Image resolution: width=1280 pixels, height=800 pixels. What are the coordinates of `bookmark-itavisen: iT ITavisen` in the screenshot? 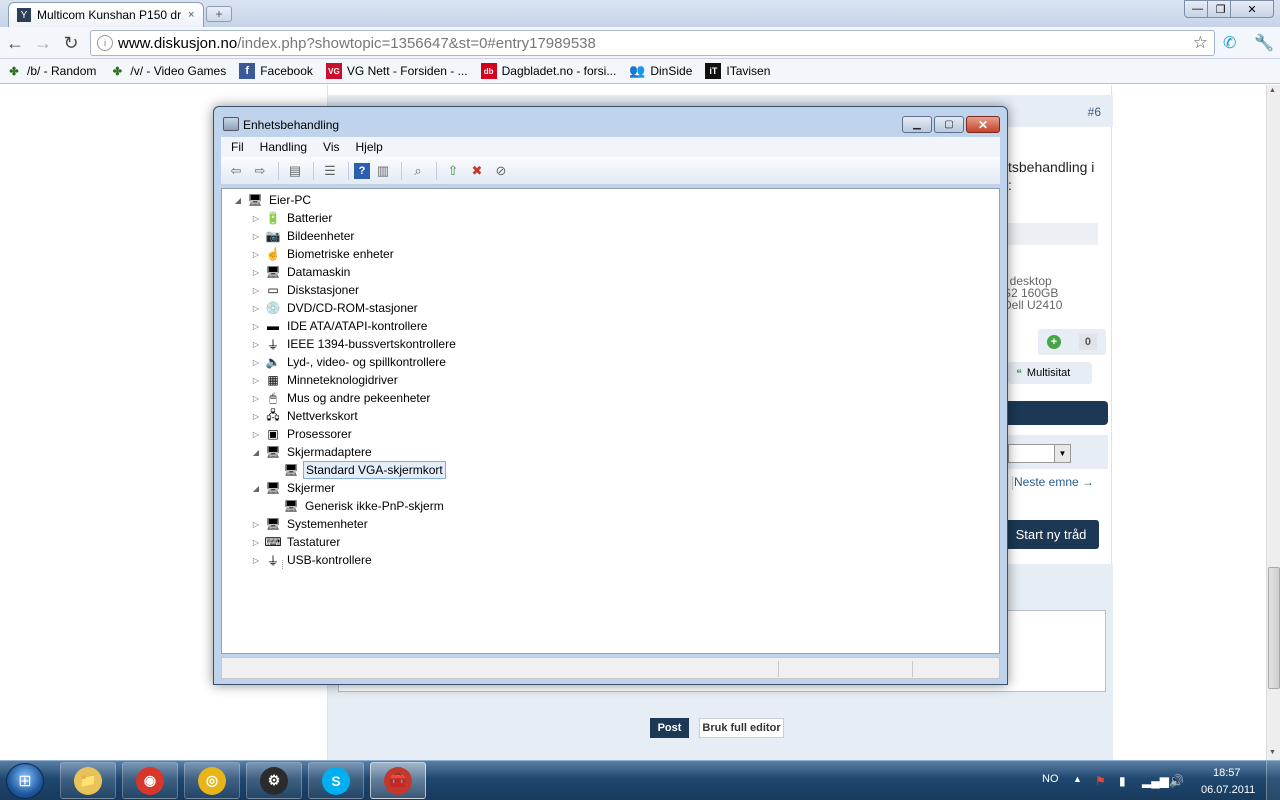 It's located at (737, 71).